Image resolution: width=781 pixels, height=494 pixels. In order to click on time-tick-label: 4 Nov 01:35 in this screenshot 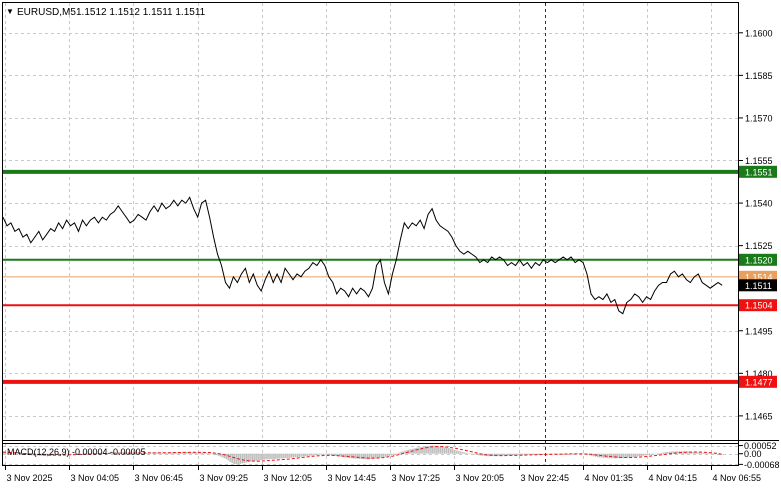, I will do `click(609, 478)`.